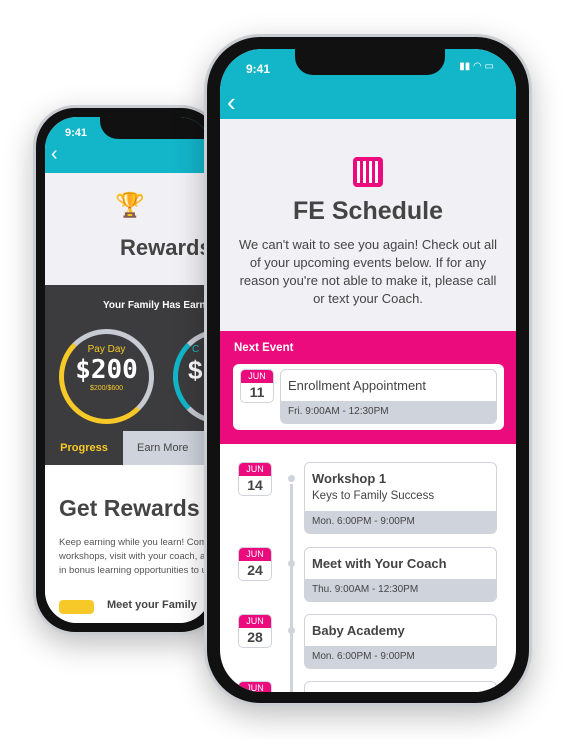 Image resolution: width=568 pixels, height=739 pixels. What do you see at coordinates (129, 508) in the screenshot?
I see `section-heading: Get Rewards` at bounding box center [129, 508].